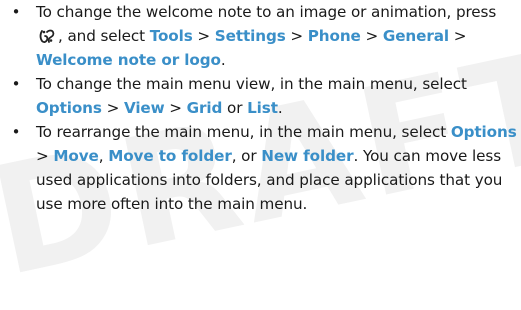  Describe the element at coordinates (144, 108) in the screenshot. I see `menu-path-keyword: View` at that location.